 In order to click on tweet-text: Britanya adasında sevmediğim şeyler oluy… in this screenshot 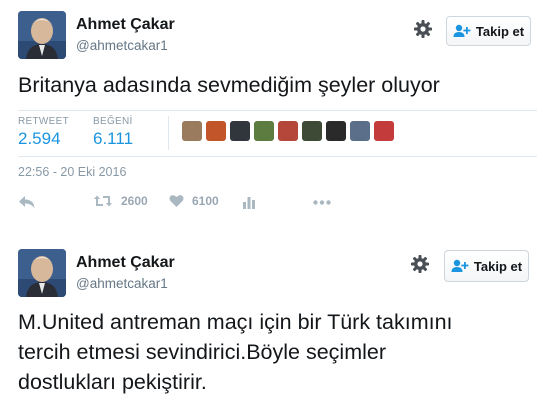, I will do `click(229, 85)`.